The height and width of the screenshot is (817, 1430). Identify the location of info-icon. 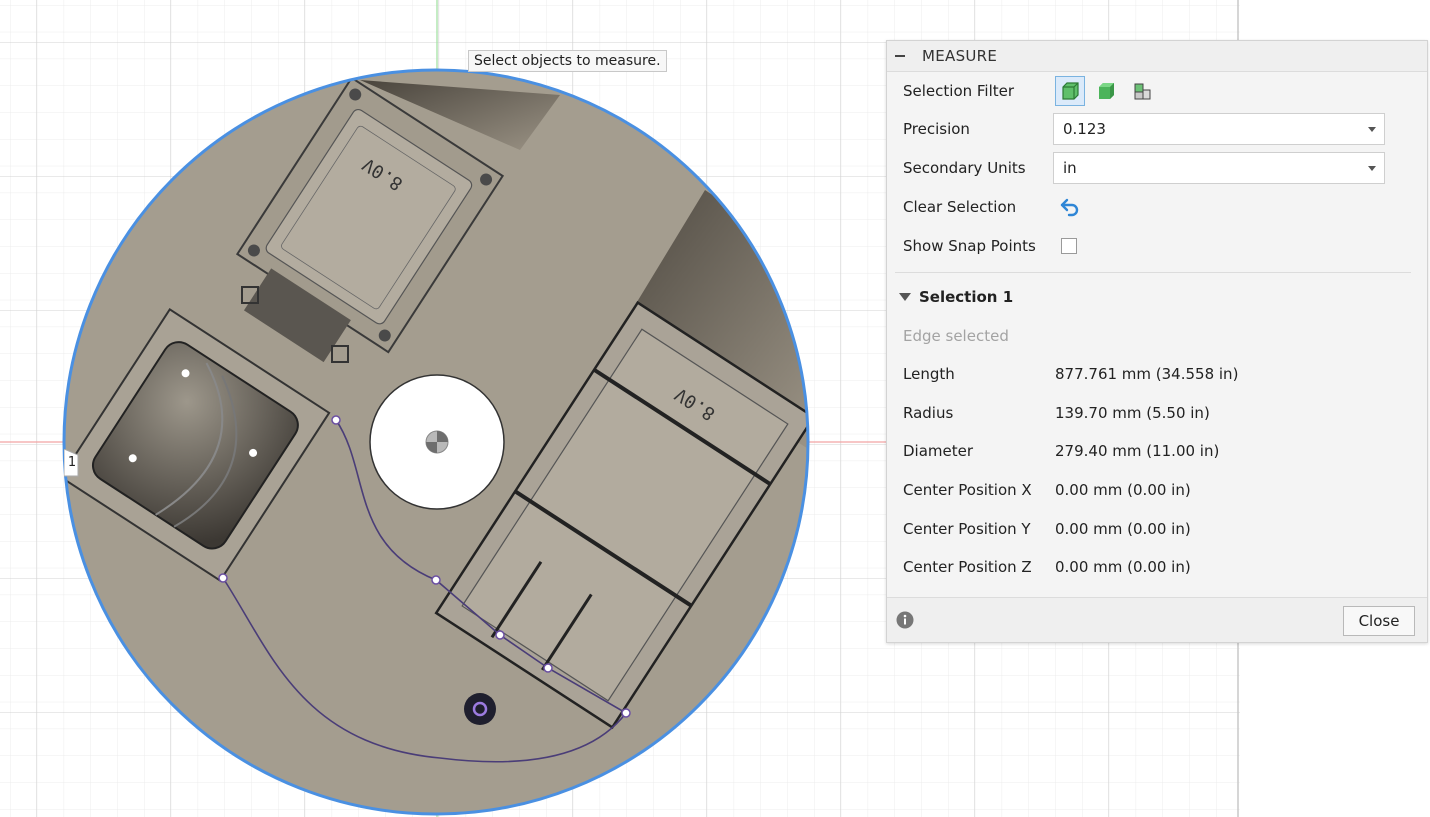
(905, 620).